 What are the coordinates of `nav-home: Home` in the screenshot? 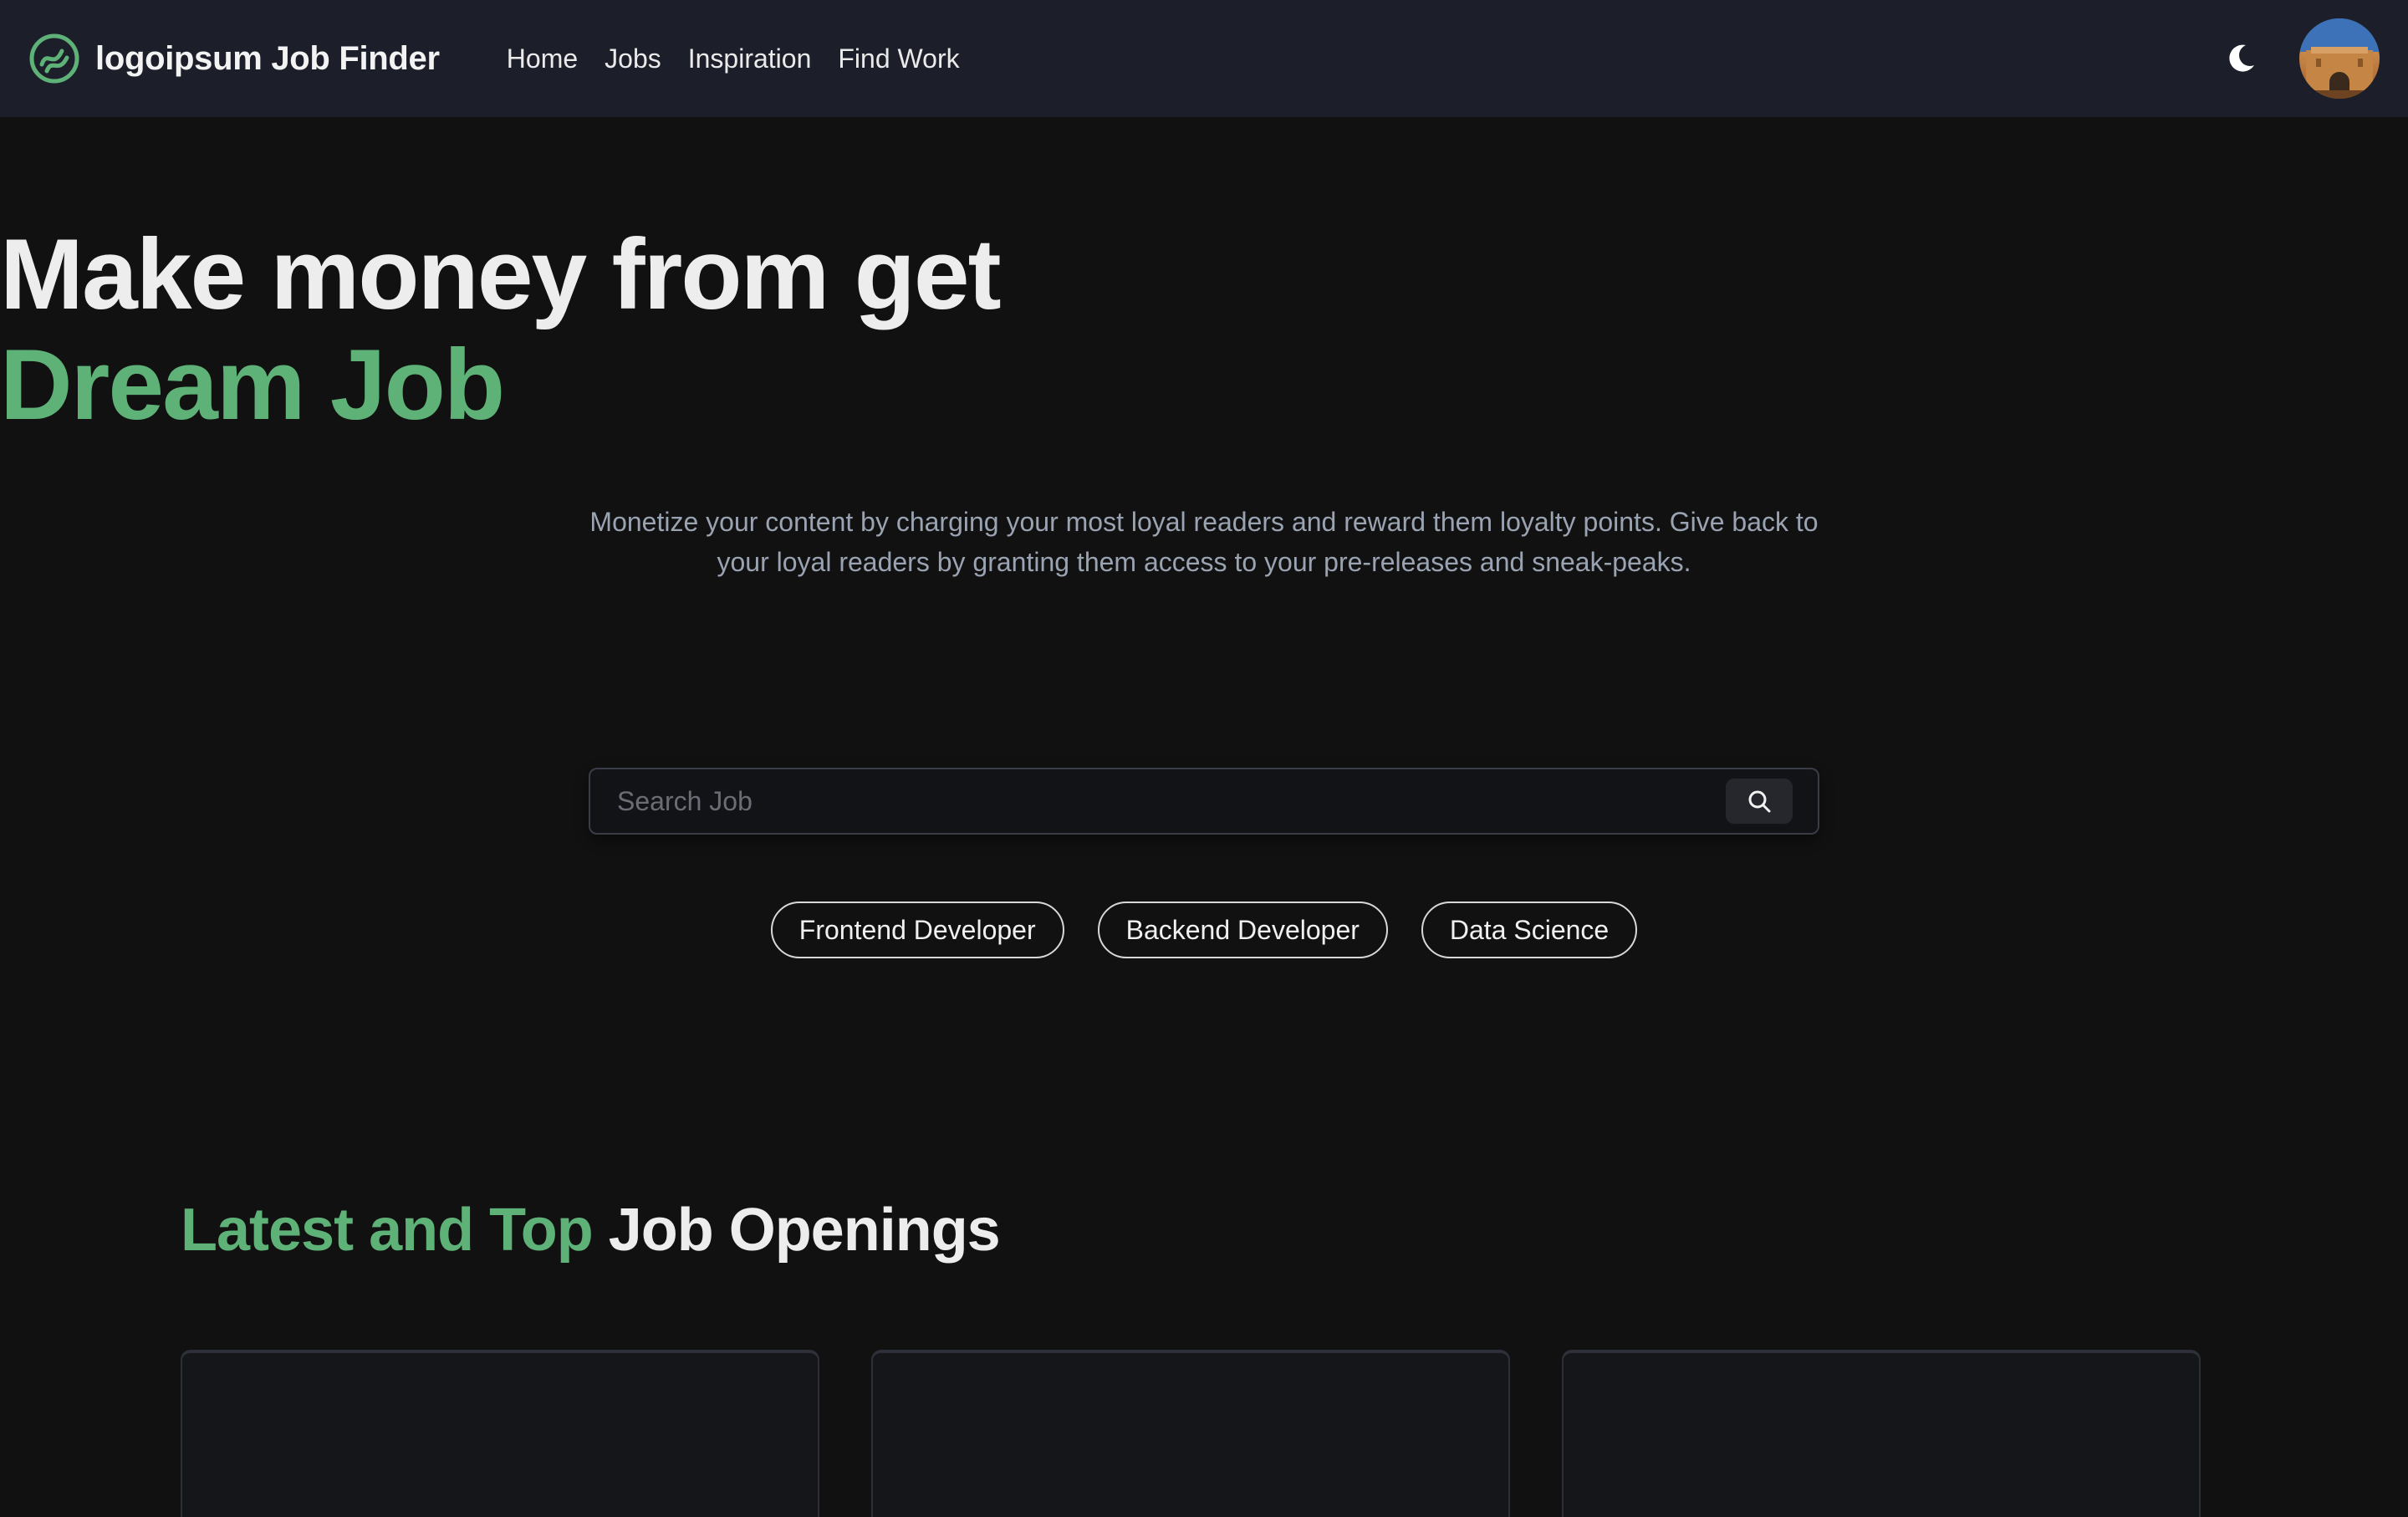 It's located at (542, 58).